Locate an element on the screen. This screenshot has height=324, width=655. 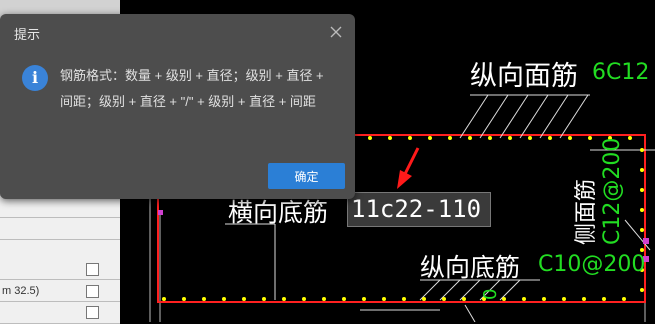
row-value-text: m 32.5) is located at coordinates (21, 291).